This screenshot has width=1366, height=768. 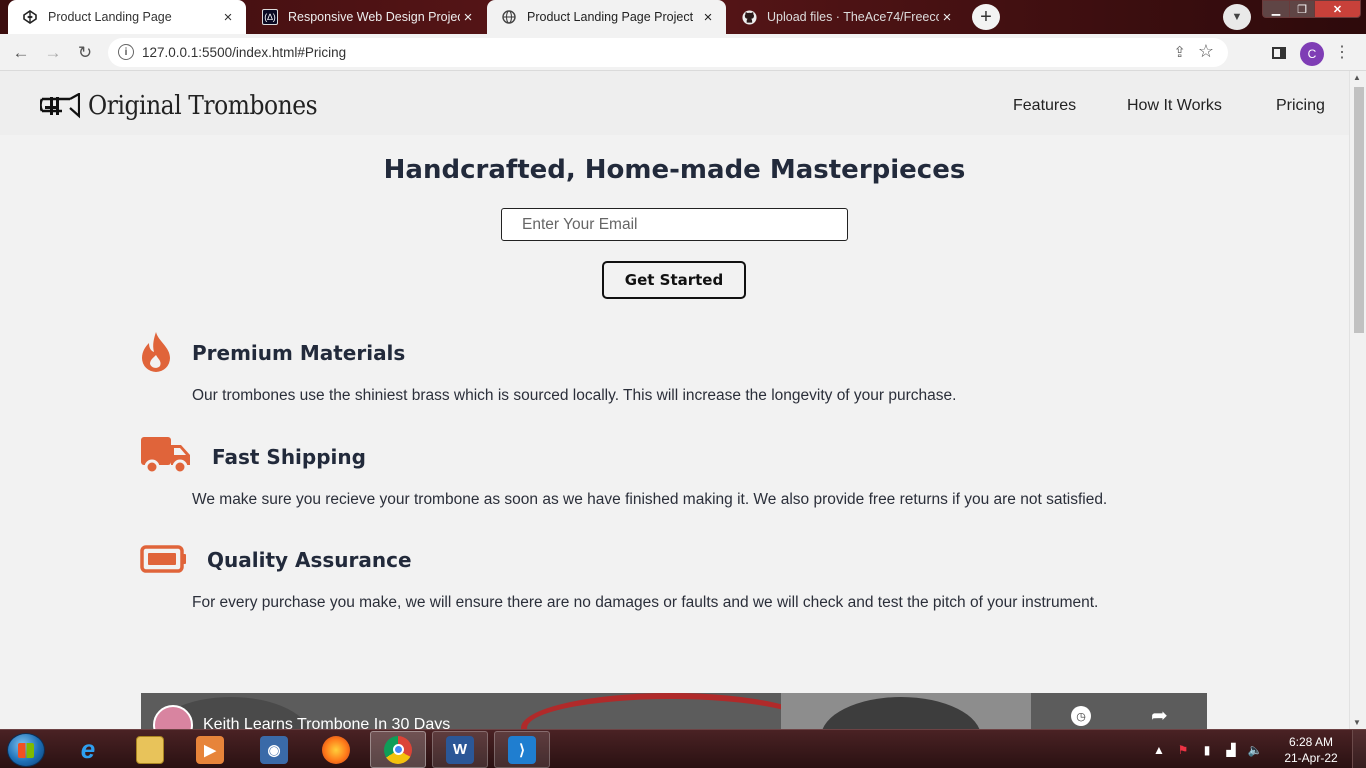 What do you see at coordinates (289, 457) in the screenshot?
I see `feature-title: Fast Shipping` at bounding box center [289, 457].